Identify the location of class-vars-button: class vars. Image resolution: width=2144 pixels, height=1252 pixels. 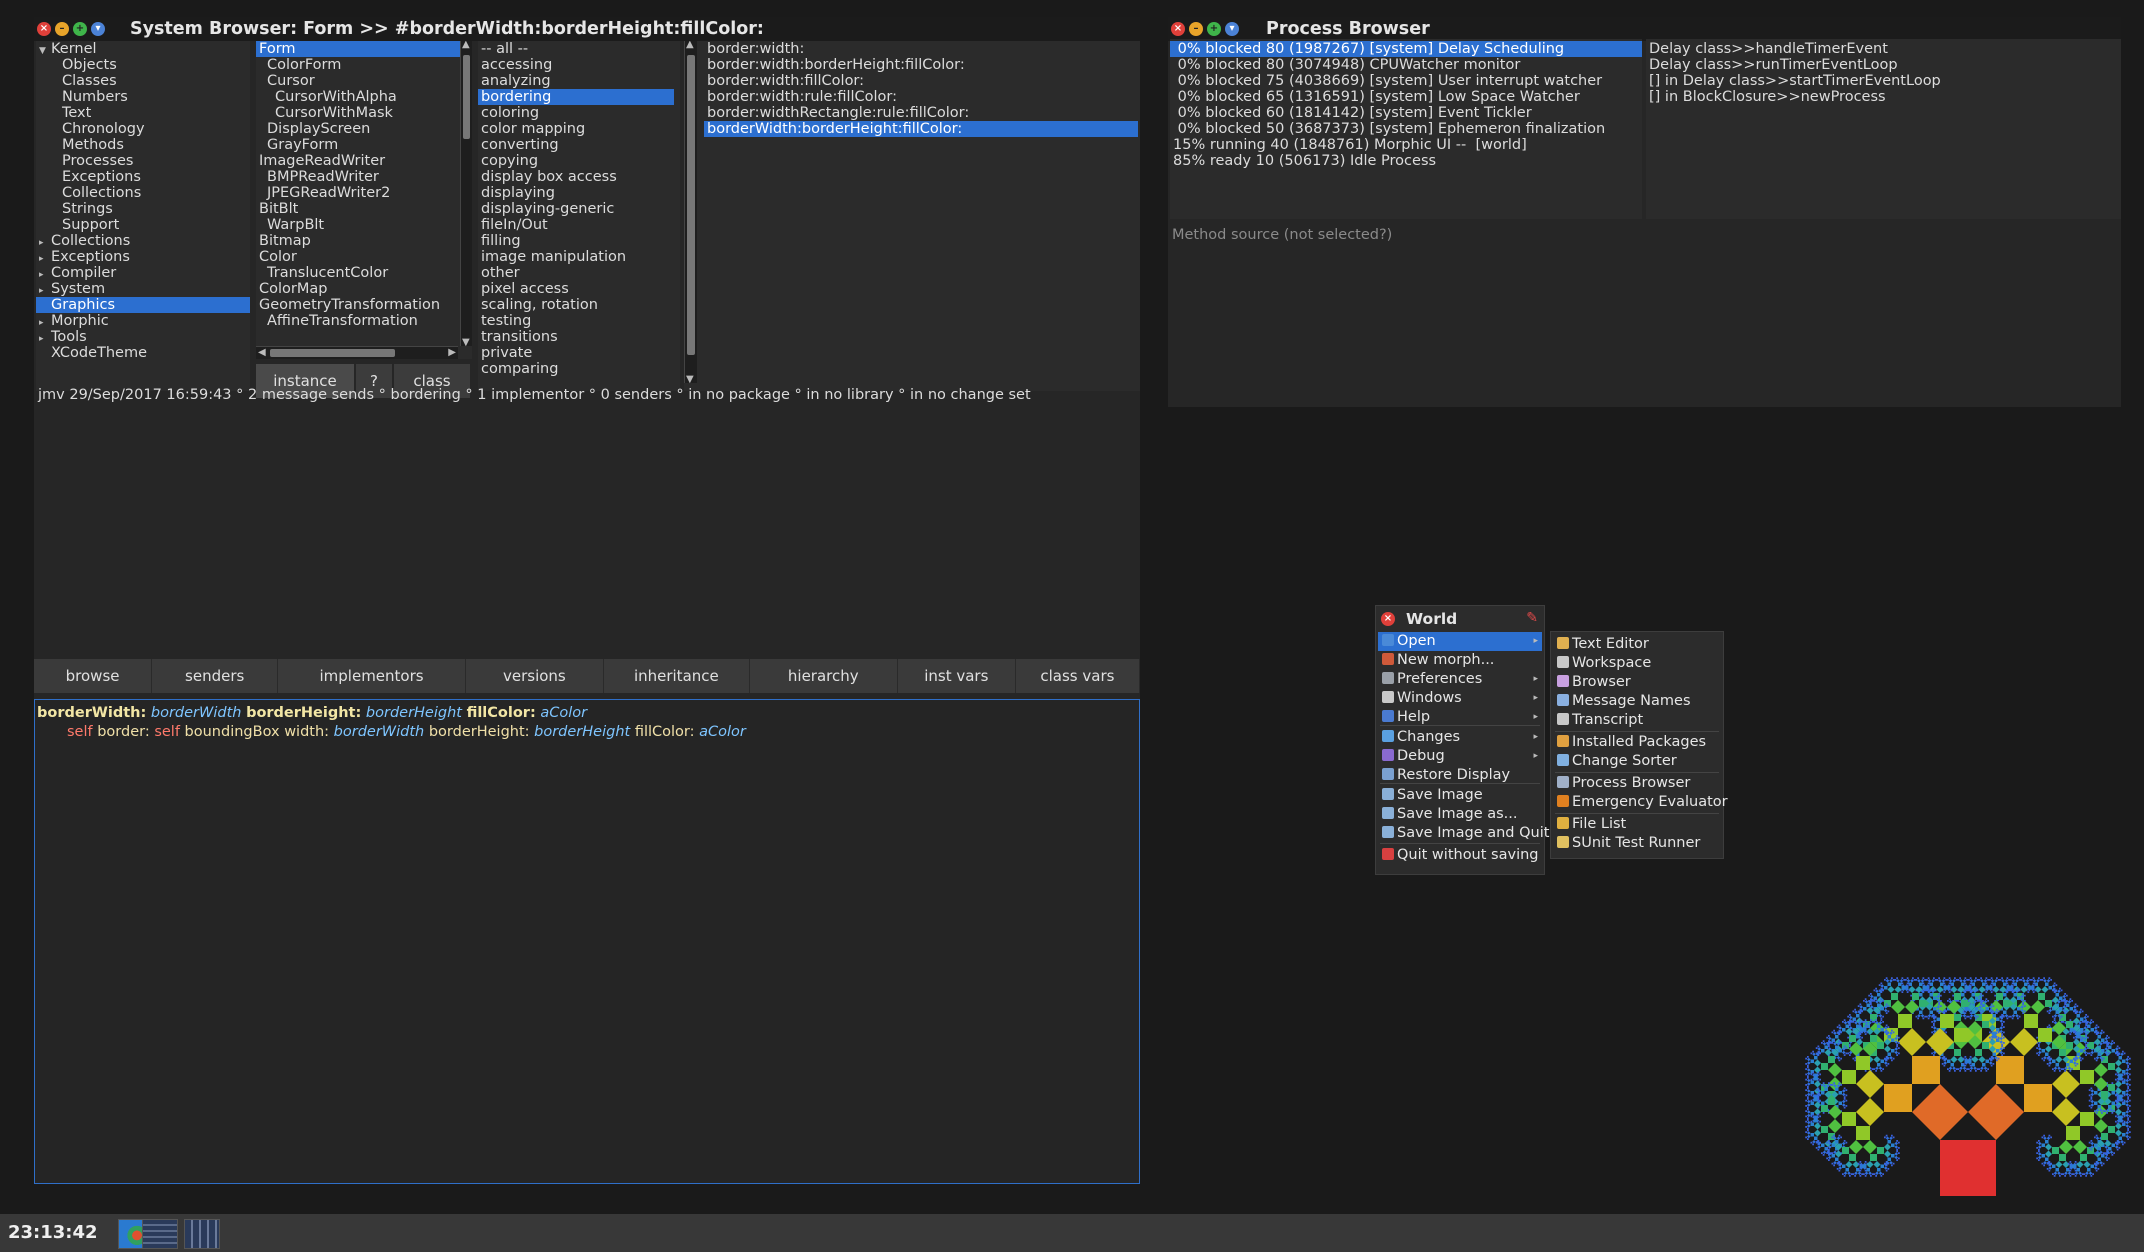
(1077, 676).